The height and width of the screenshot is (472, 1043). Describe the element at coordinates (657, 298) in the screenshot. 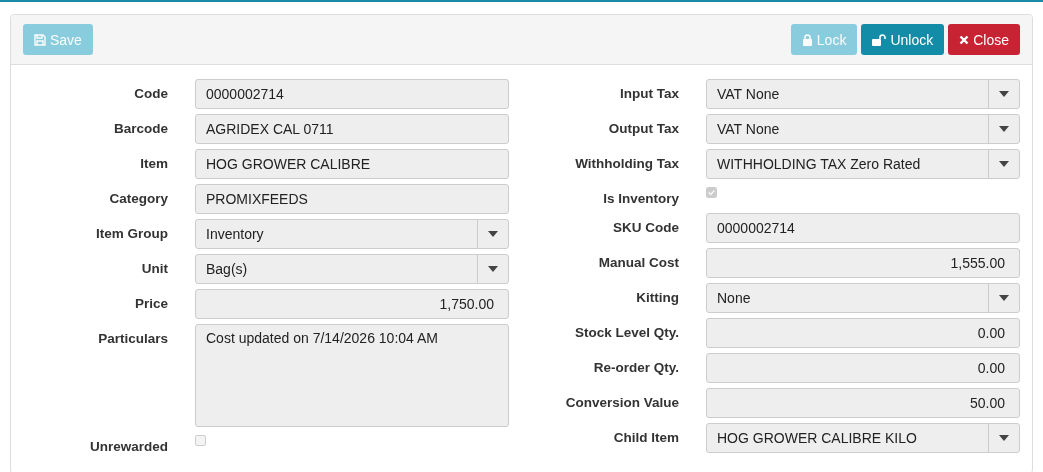

I see `field-label: Kitting` at that location.